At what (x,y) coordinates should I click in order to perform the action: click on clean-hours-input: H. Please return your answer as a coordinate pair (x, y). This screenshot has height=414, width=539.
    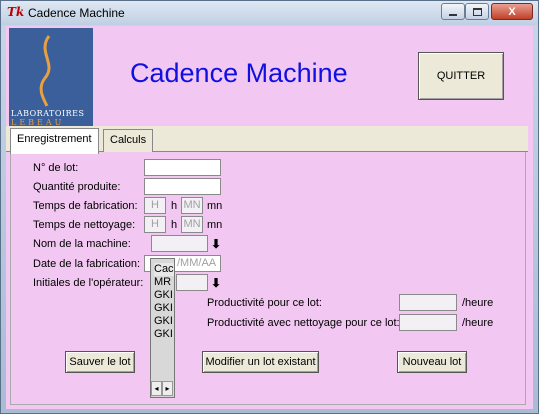
    Looking at the image, I should click on (155, 224).